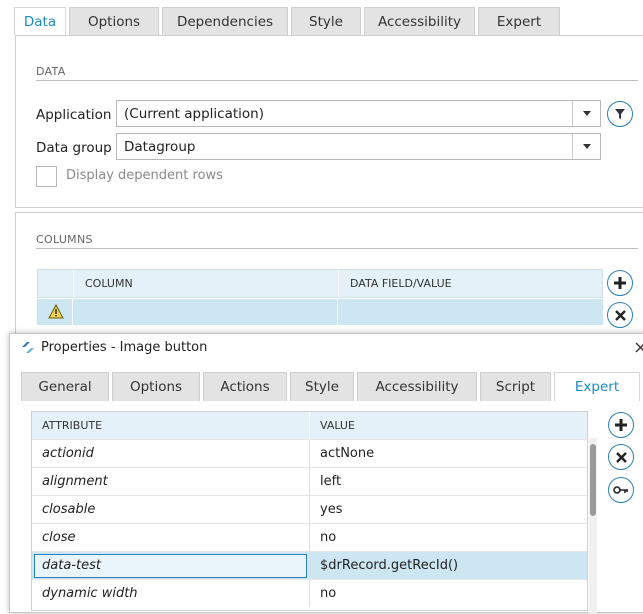 The image size is (643, 614). Describe the element at coordinates (389, 565) in the screenshot. I see `attribute-value: $drRecord.getRecId()` at that location.